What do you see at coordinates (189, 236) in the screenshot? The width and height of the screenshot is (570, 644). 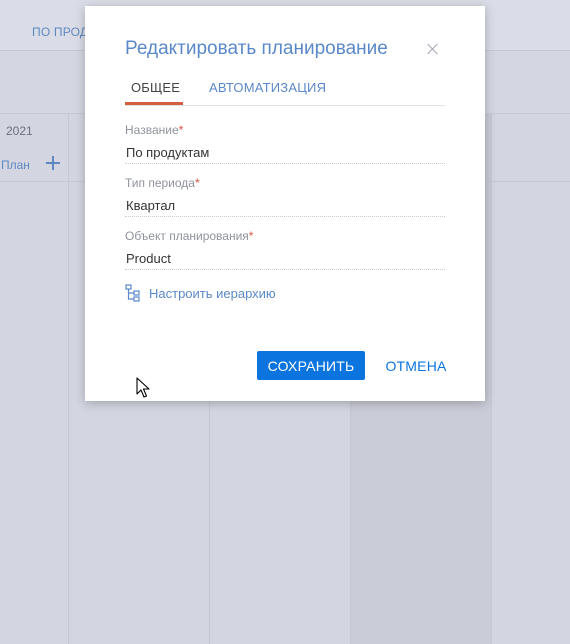 I see `planning-object-field-label: Объект планирования*` at bounding box center [189, 236].